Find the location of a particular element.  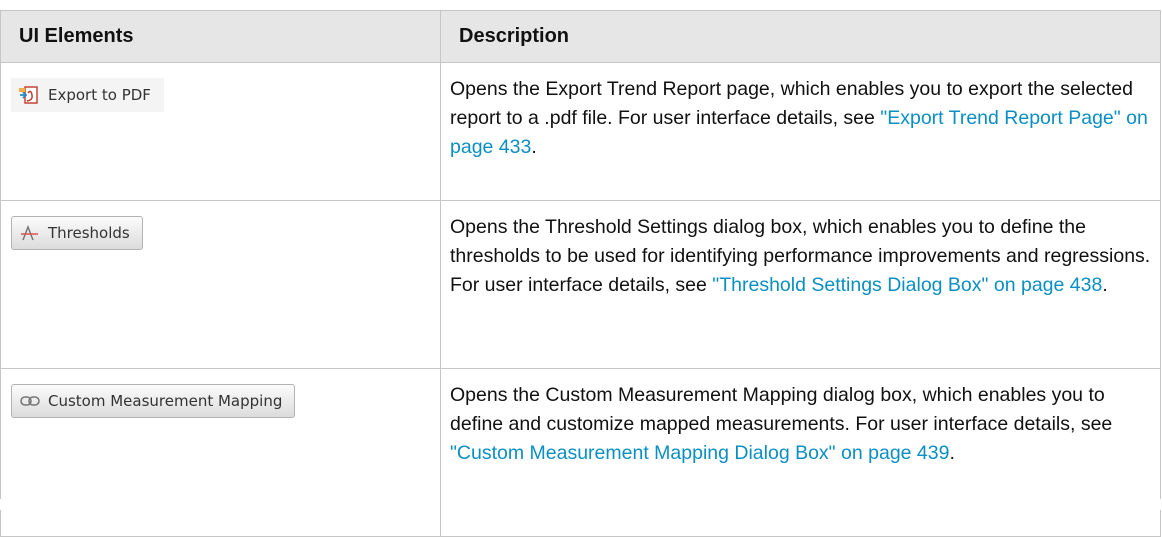

export-to-pdf-button: Export to PDF is located at coordinates (87, 95).